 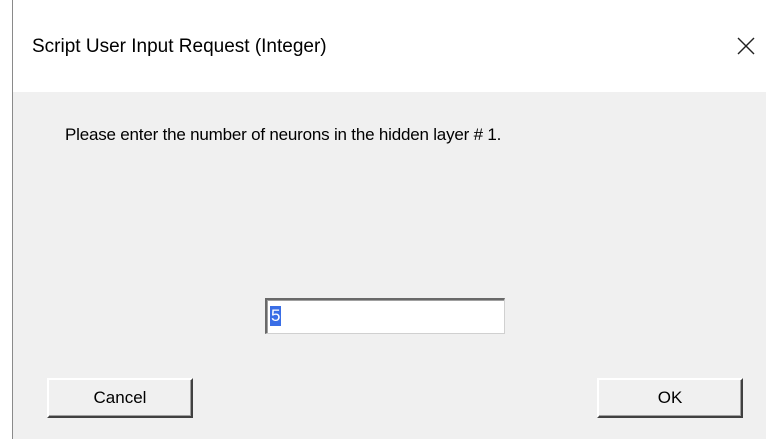 What do you see at coordinates (276, 316) in the screenshot?
I see `input-value: 5` at bounding box center [276, 316].